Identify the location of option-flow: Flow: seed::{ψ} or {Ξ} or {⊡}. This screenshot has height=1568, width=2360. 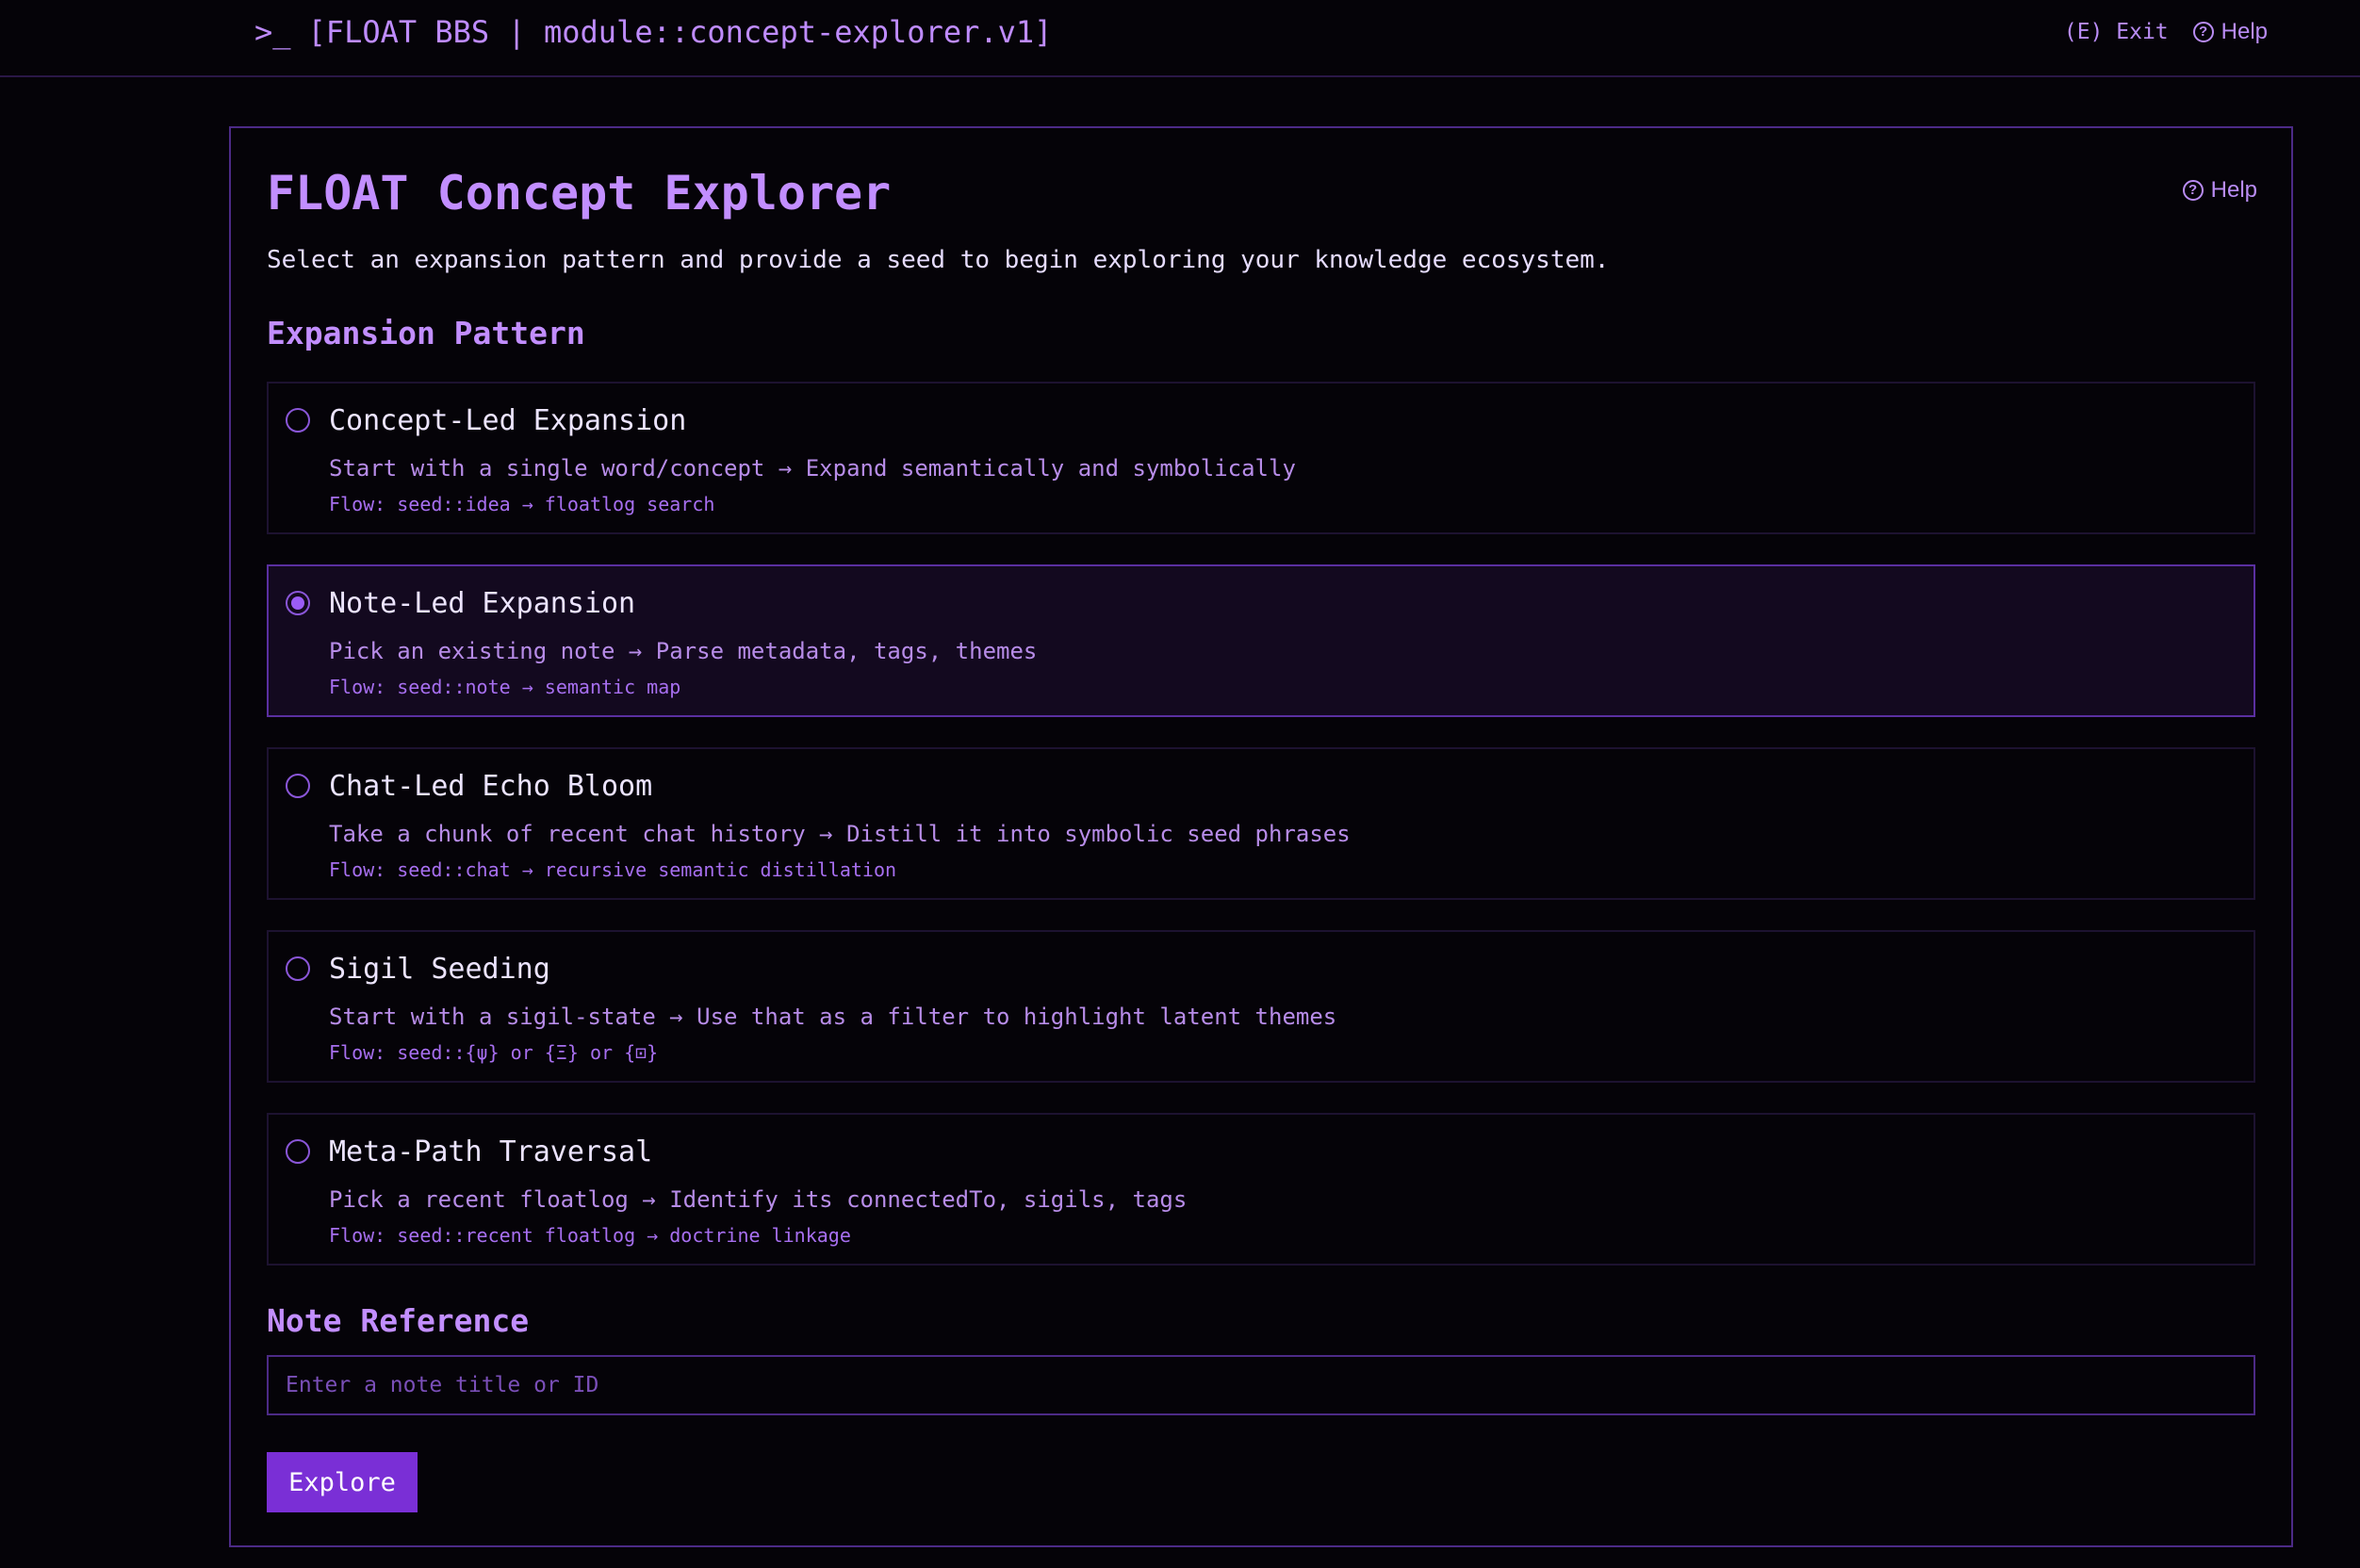
(494, 1052).